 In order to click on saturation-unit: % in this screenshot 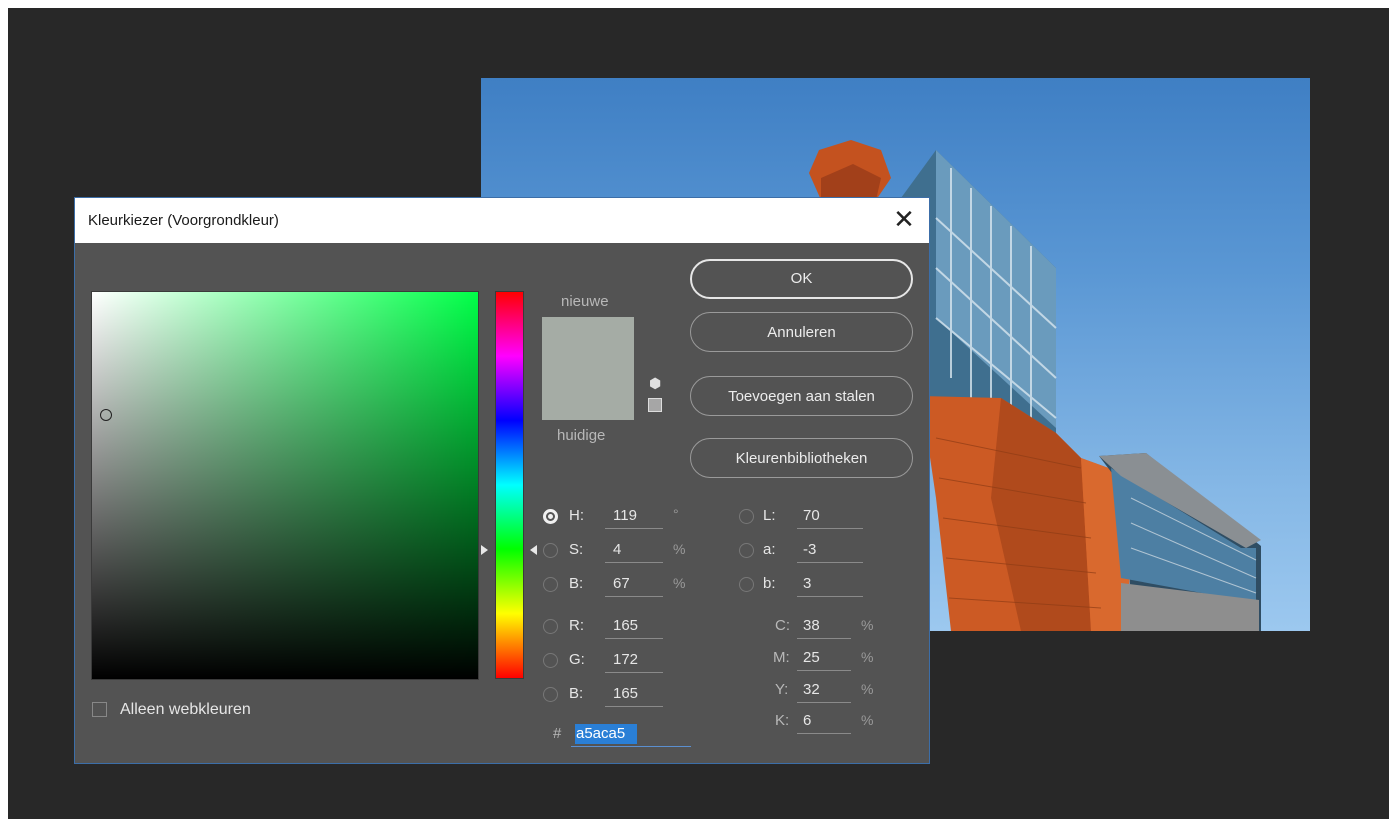, I will do `click(679, 549)`.